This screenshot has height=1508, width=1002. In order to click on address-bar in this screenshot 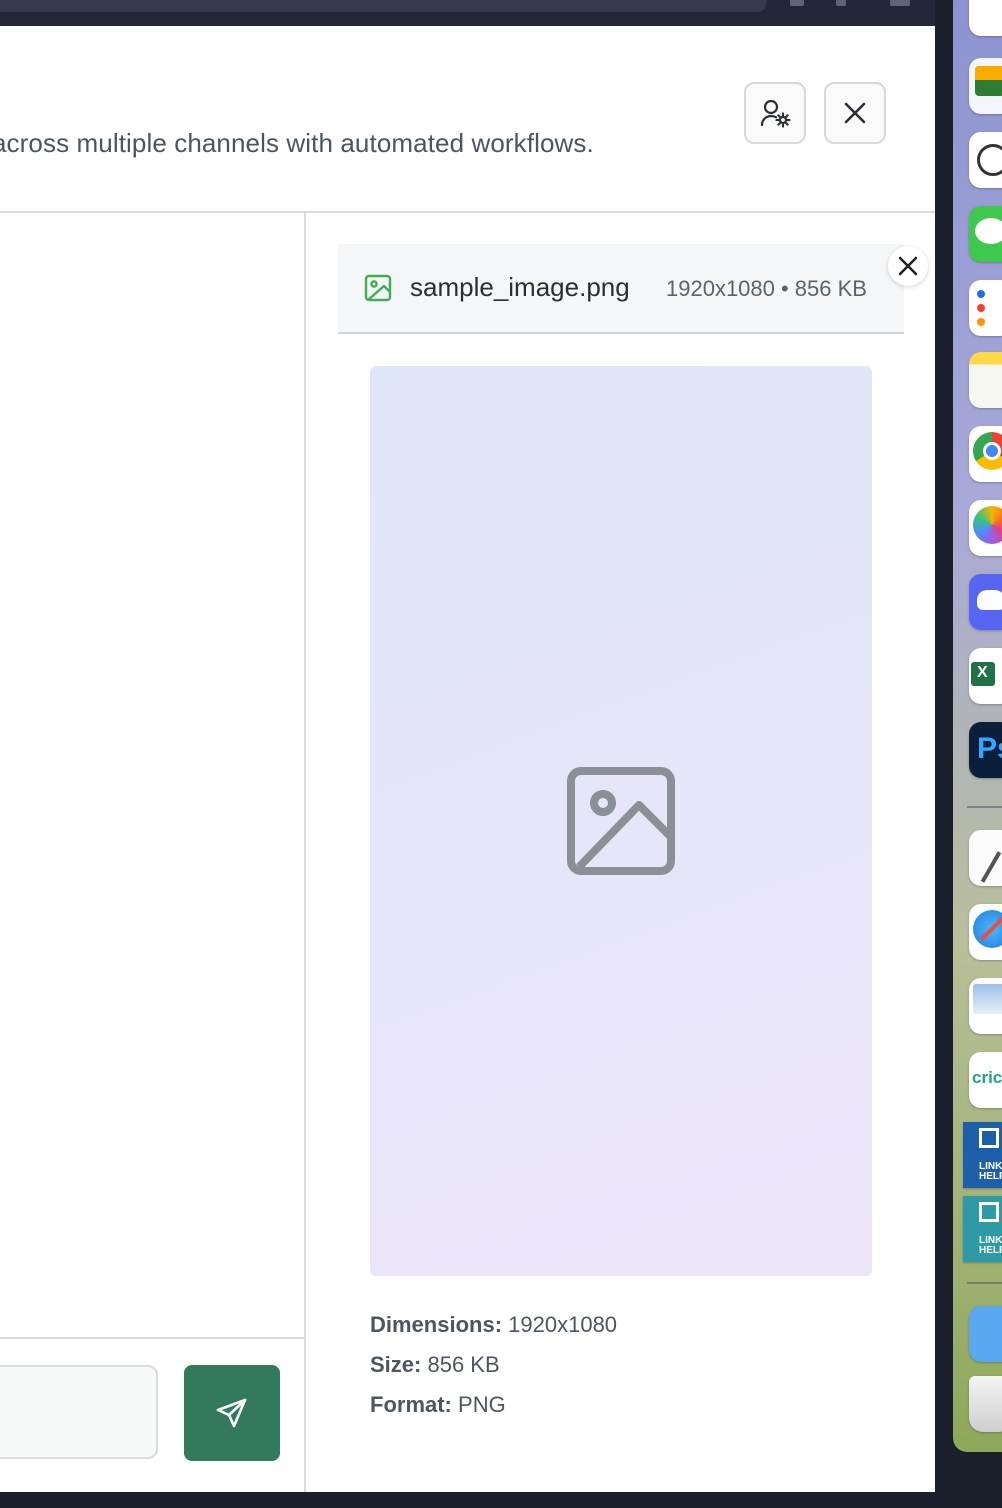, I will do `click(383, 6)`.